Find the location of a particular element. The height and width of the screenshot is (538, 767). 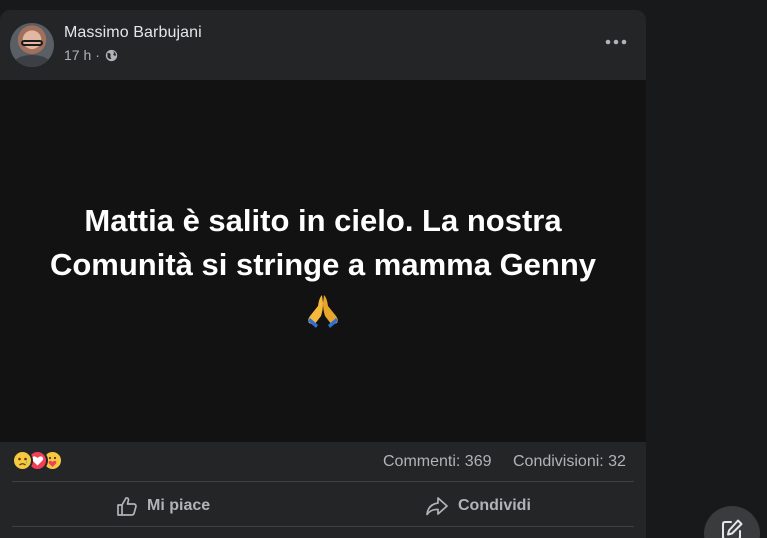

post-meta: 17 h · is located at coordinates (91, 55).